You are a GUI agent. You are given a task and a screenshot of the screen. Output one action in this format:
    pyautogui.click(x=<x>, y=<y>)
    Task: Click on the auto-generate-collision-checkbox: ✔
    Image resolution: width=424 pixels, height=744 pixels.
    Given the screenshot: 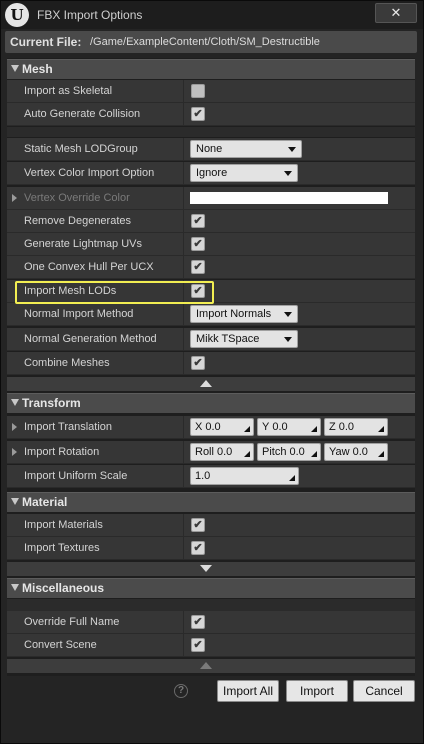 What is the action you would take?
    pyautogui.click(x=198, y=114)
    